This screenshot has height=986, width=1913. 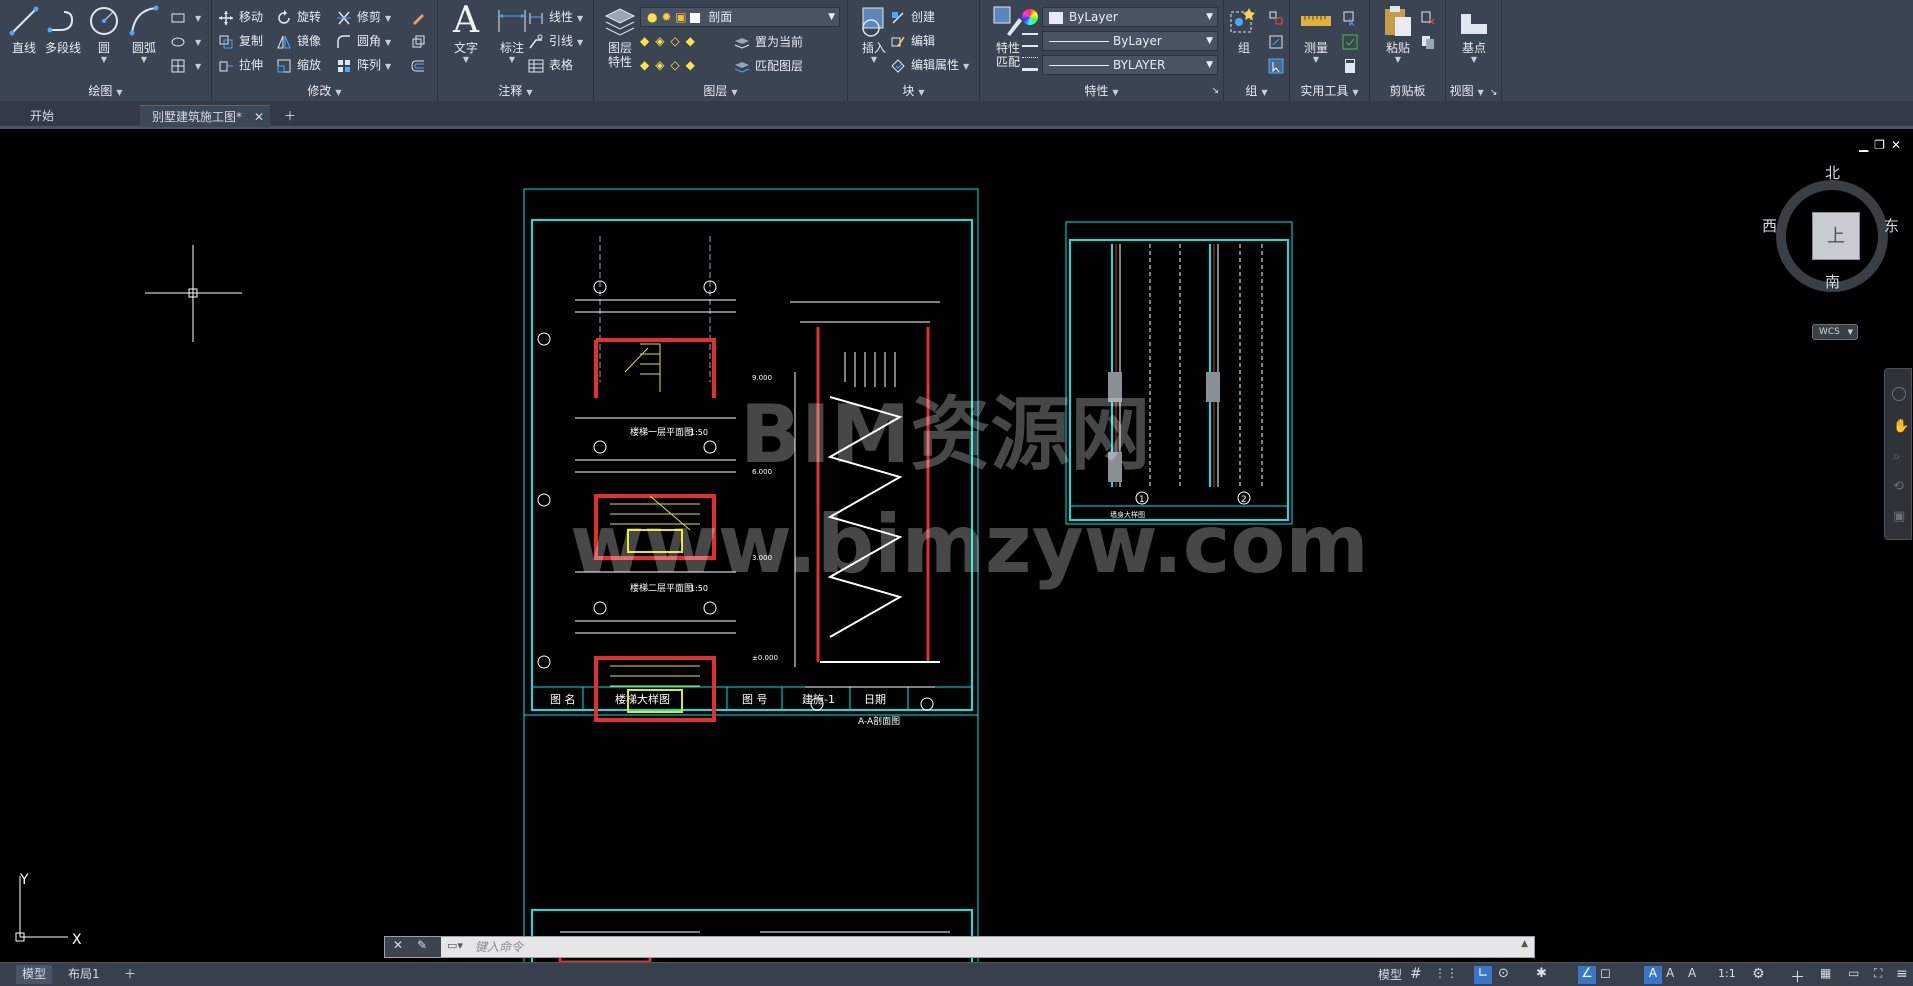 What do you see at coordinates (740, 17) in the screenshot?
I see `layer-dropdown: ● ✹ ▣ 剖面 ▼` at bounding box center [740, 17].